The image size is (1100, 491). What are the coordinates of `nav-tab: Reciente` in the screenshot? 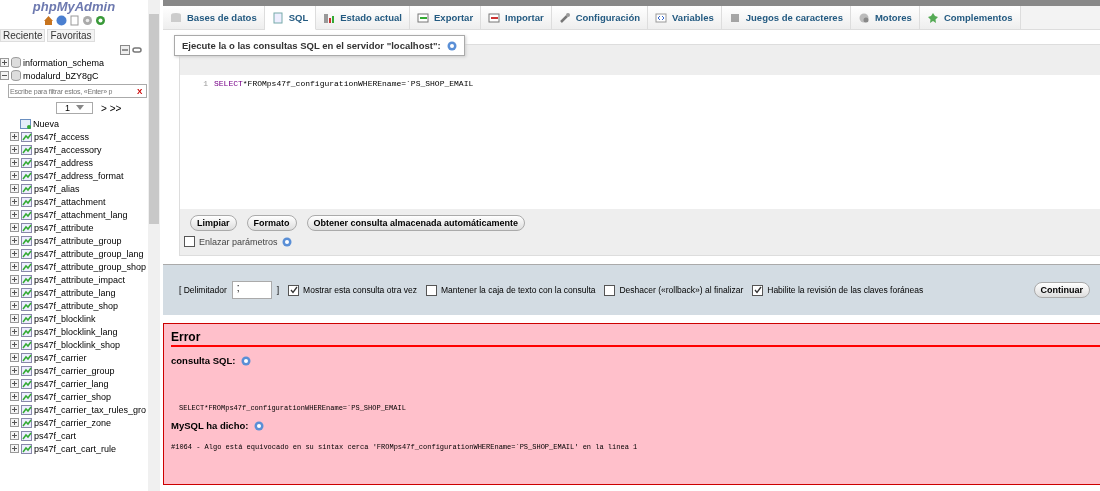 It's located at (23, 35).